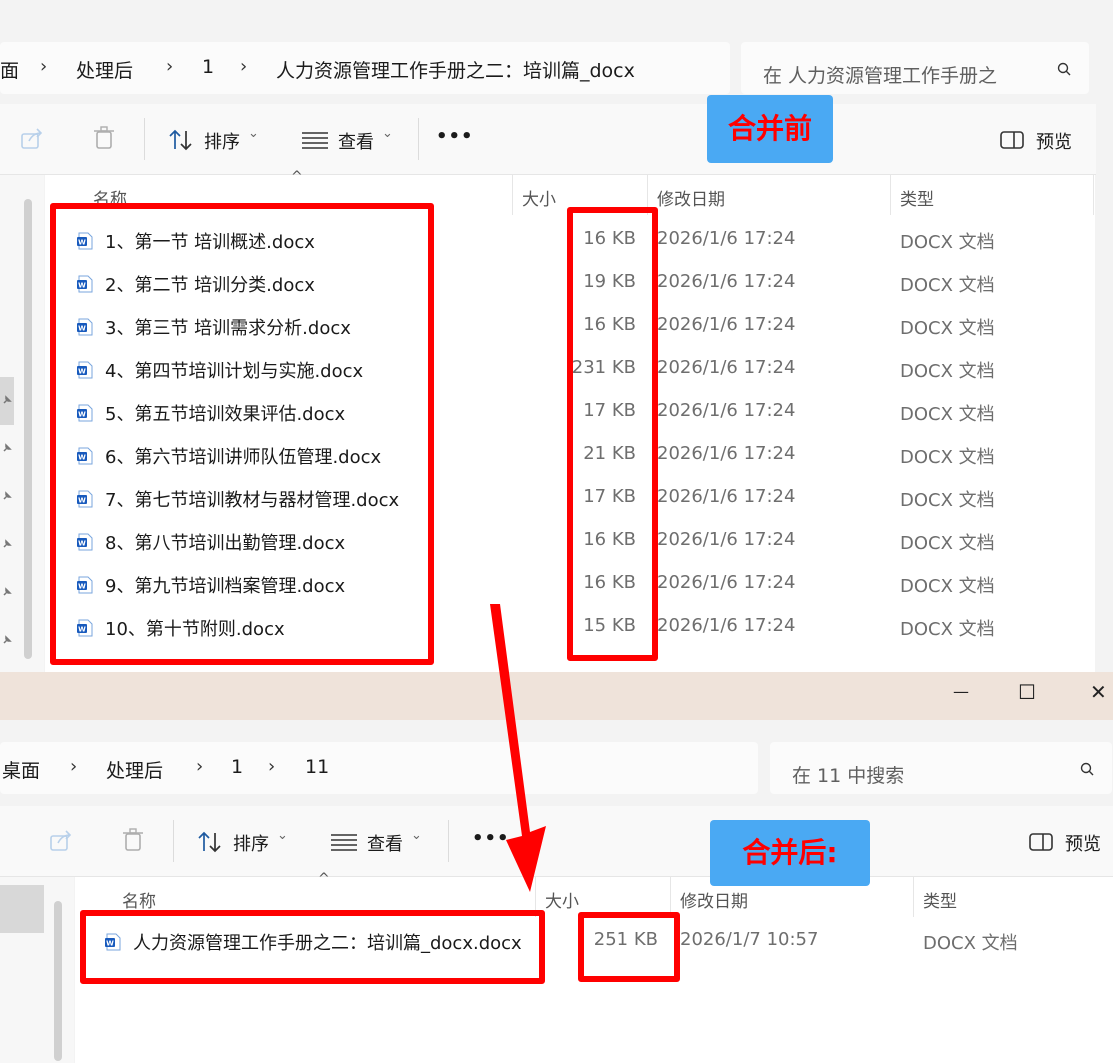  I want to click on search-box: 在 人力资源管理工作手册之, so click(915, 68).